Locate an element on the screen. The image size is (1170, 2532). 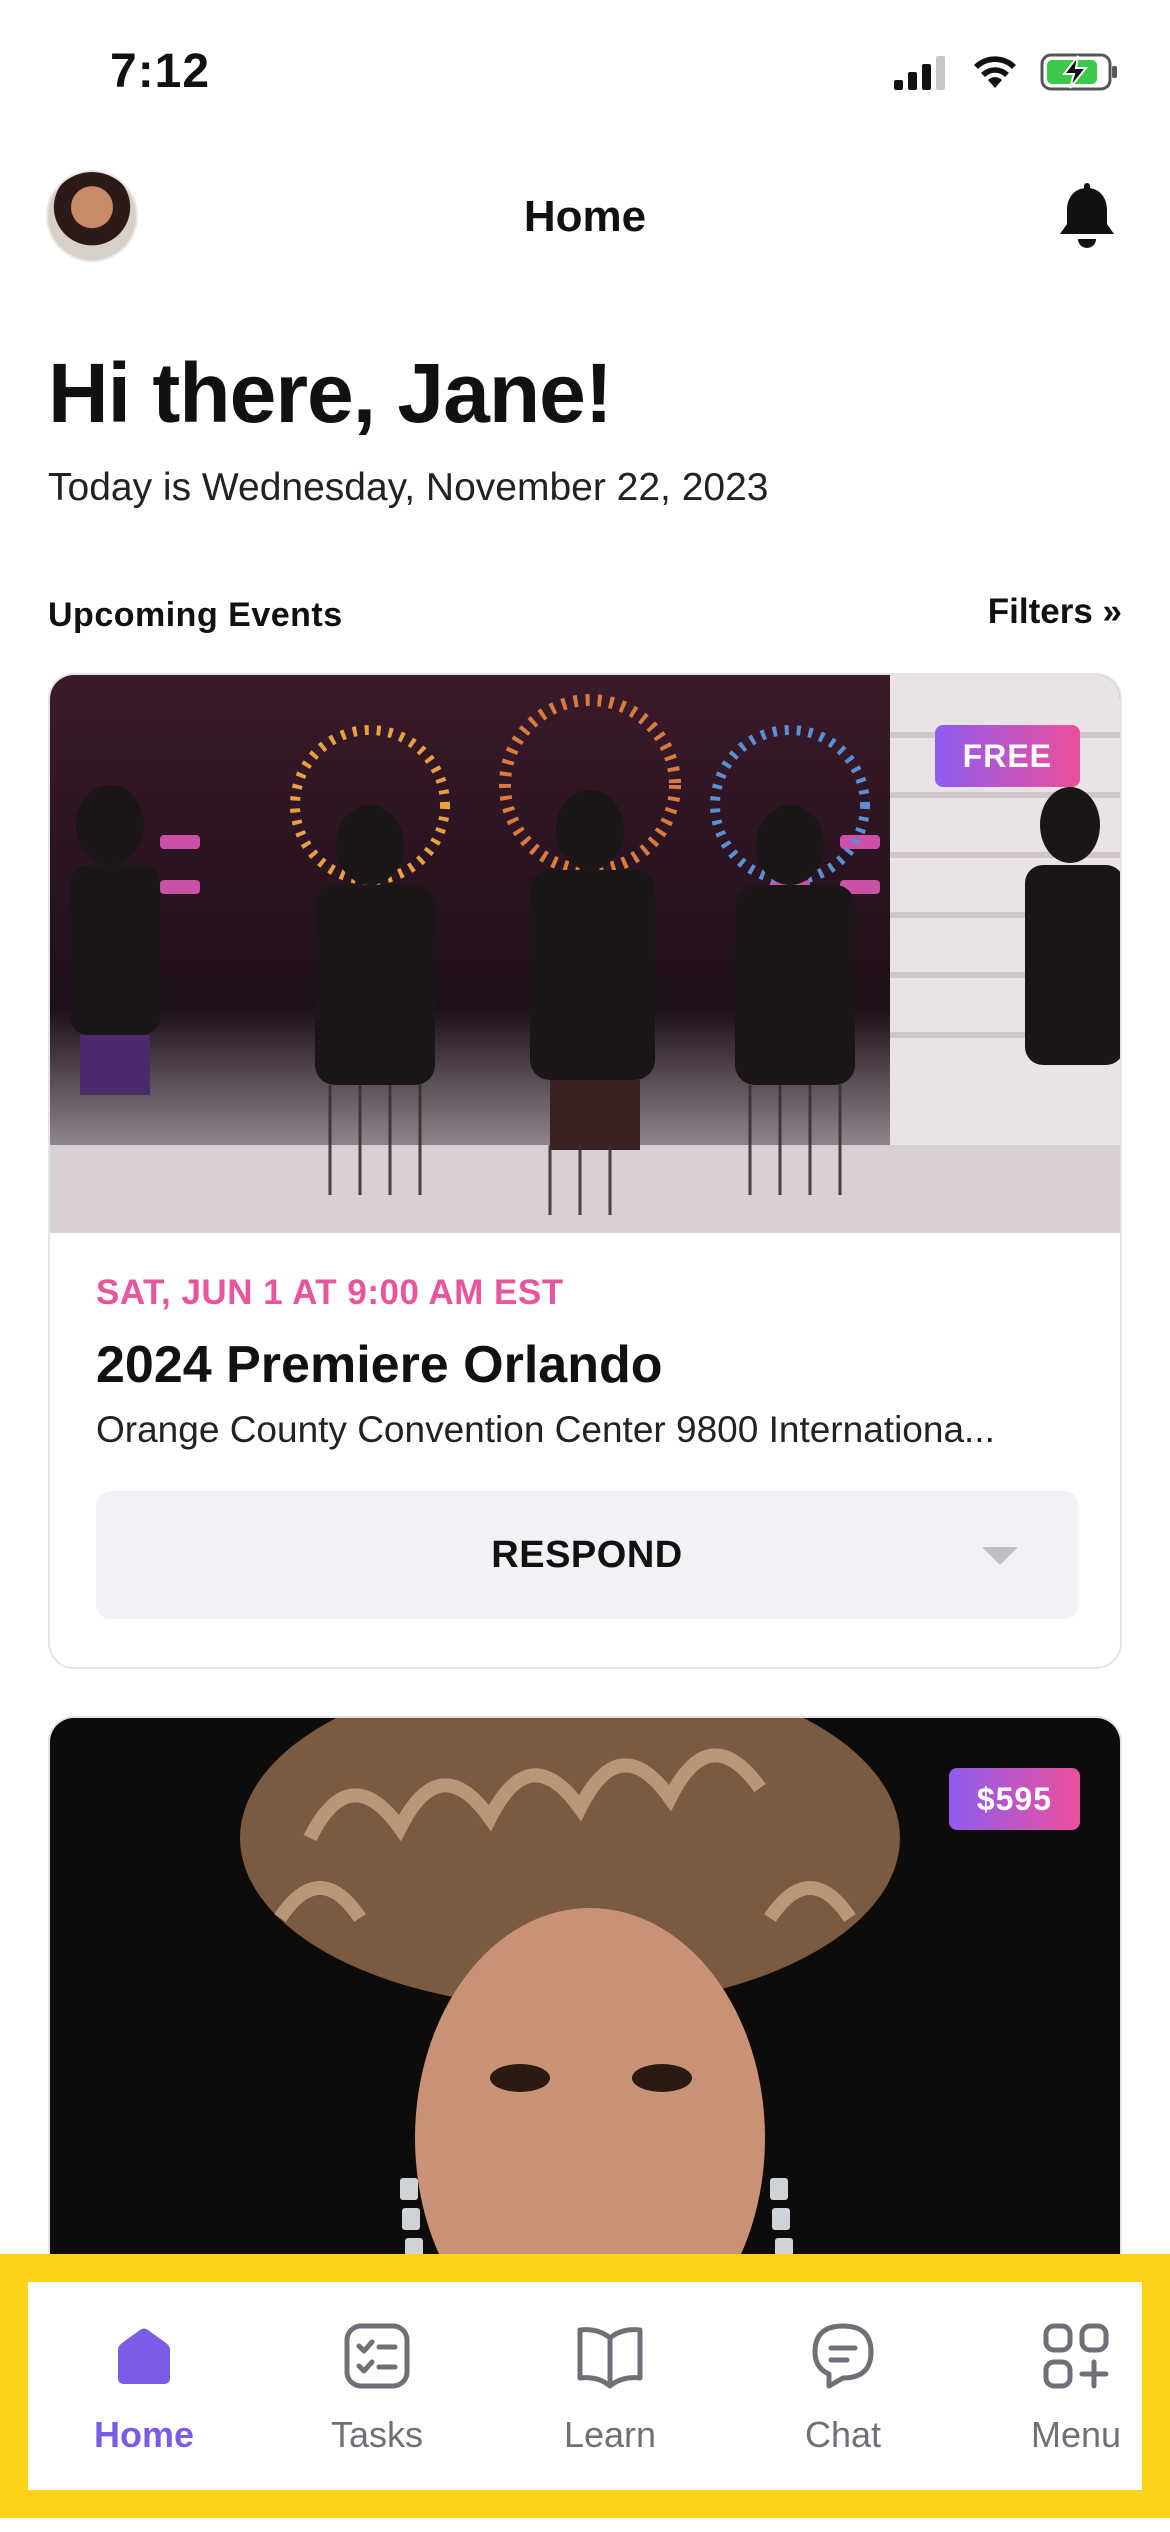
tab-chat: Chat is located at coordinates (843, 2405).